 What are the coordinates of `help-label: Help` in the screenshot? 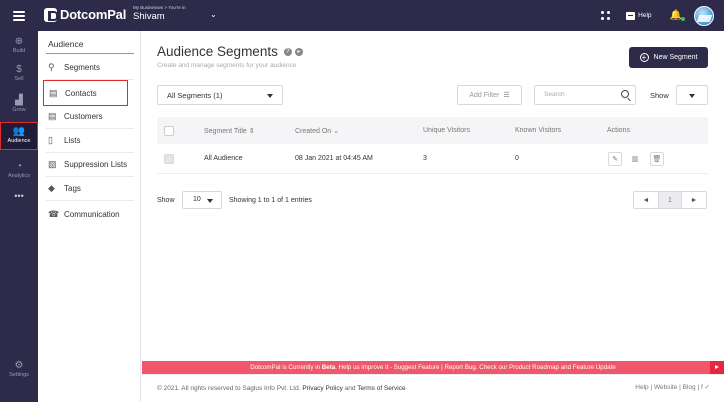 It's located at (645, 15).